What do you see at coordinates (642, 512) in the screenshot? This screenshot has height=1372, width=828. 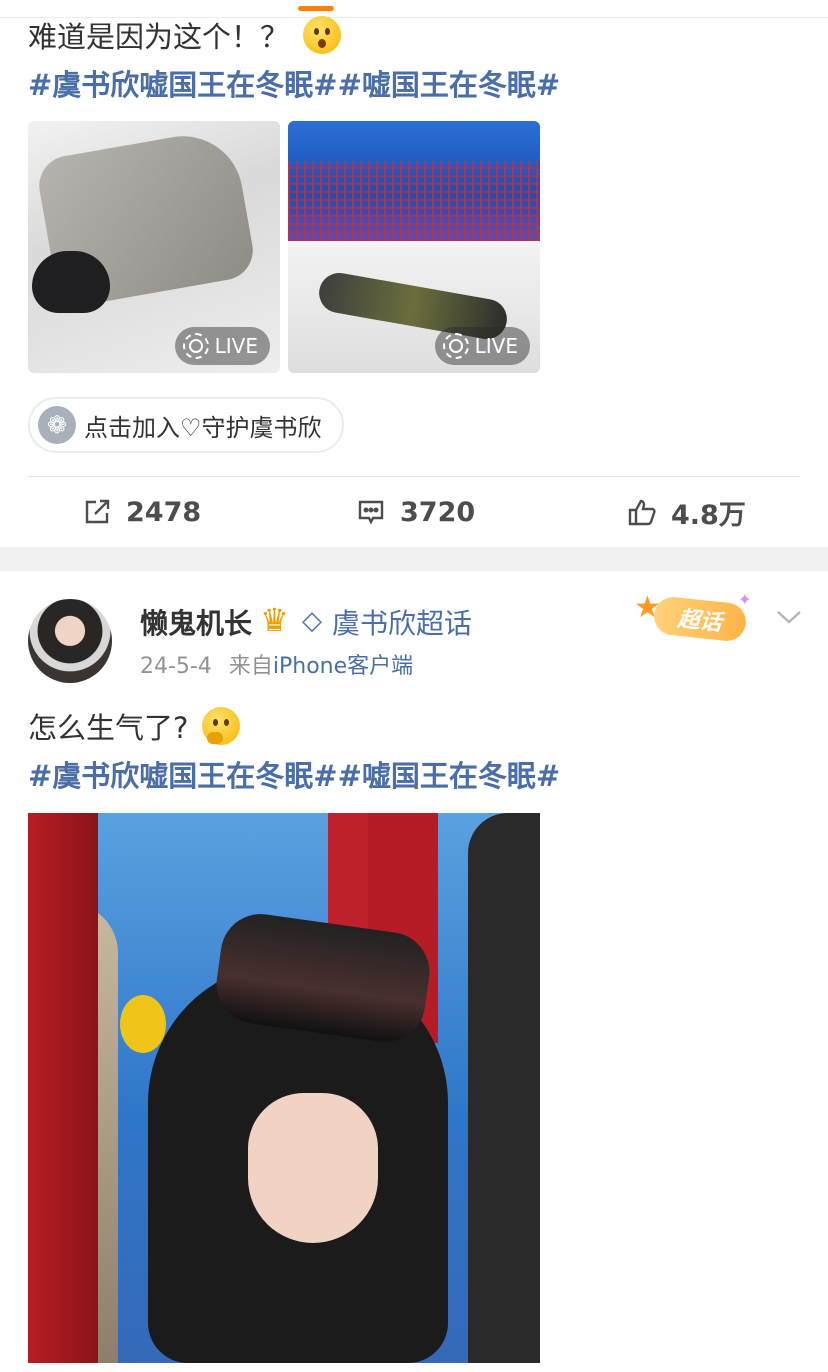 I see `thumbs-up-icon` at bounding box center [642, 512].